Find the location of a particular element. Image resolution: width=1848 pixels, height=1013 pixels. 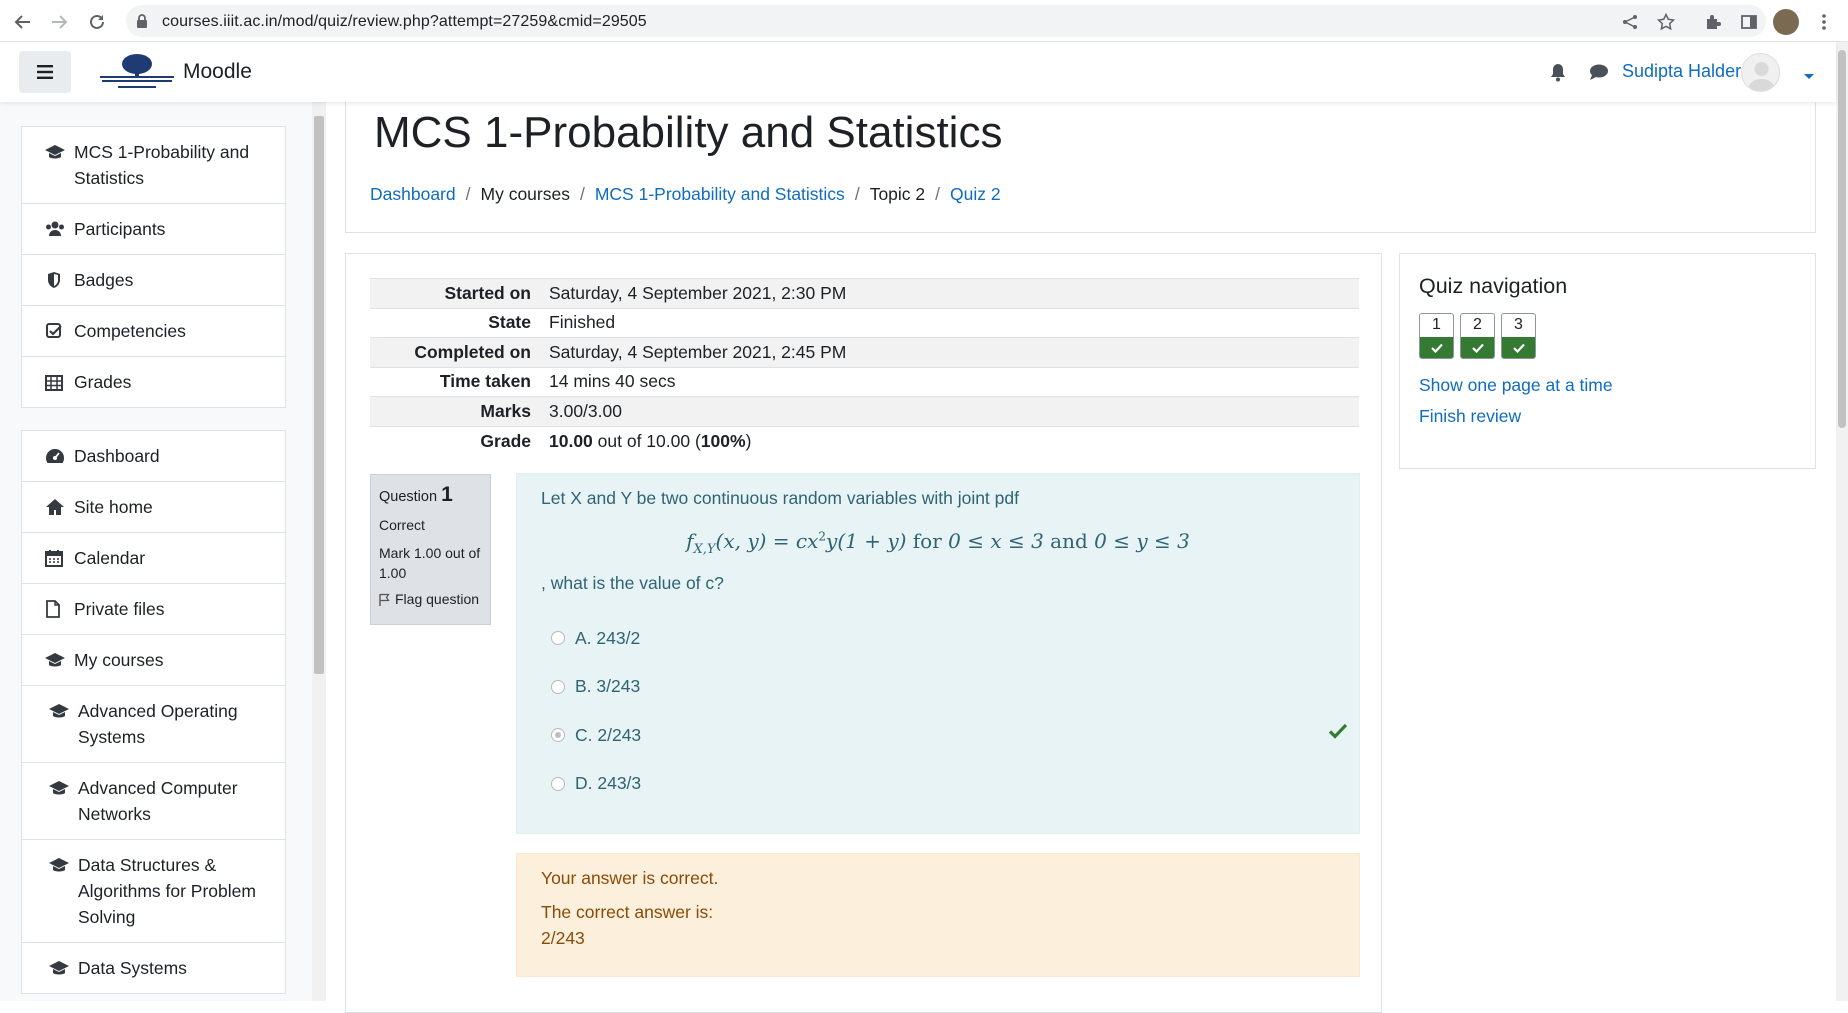

drawer-item-my-courses: My courses is located at coordinates (153, 660).